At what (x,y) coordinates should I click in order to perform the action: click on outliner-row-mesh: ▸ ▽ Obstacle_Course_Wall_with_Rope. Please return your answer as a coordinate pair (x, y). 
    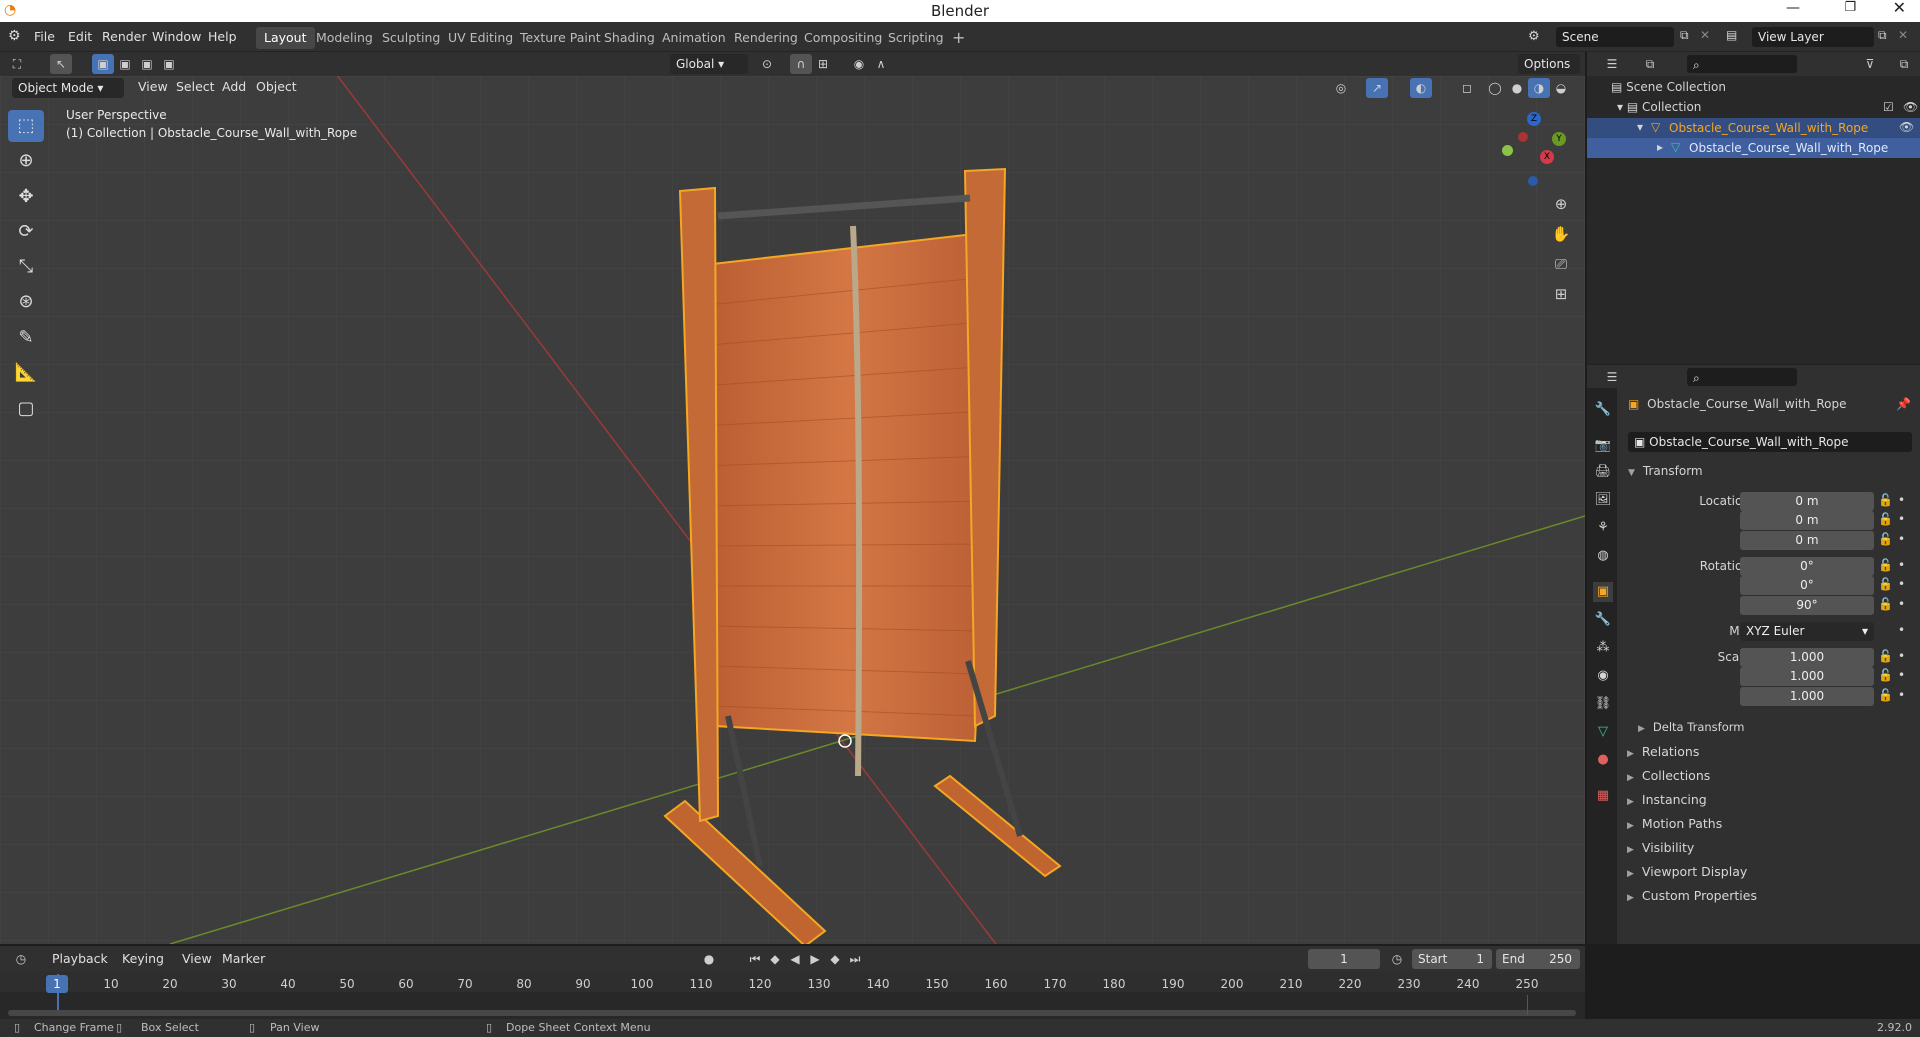
    Looking at the image, I should click on (1753, 148).